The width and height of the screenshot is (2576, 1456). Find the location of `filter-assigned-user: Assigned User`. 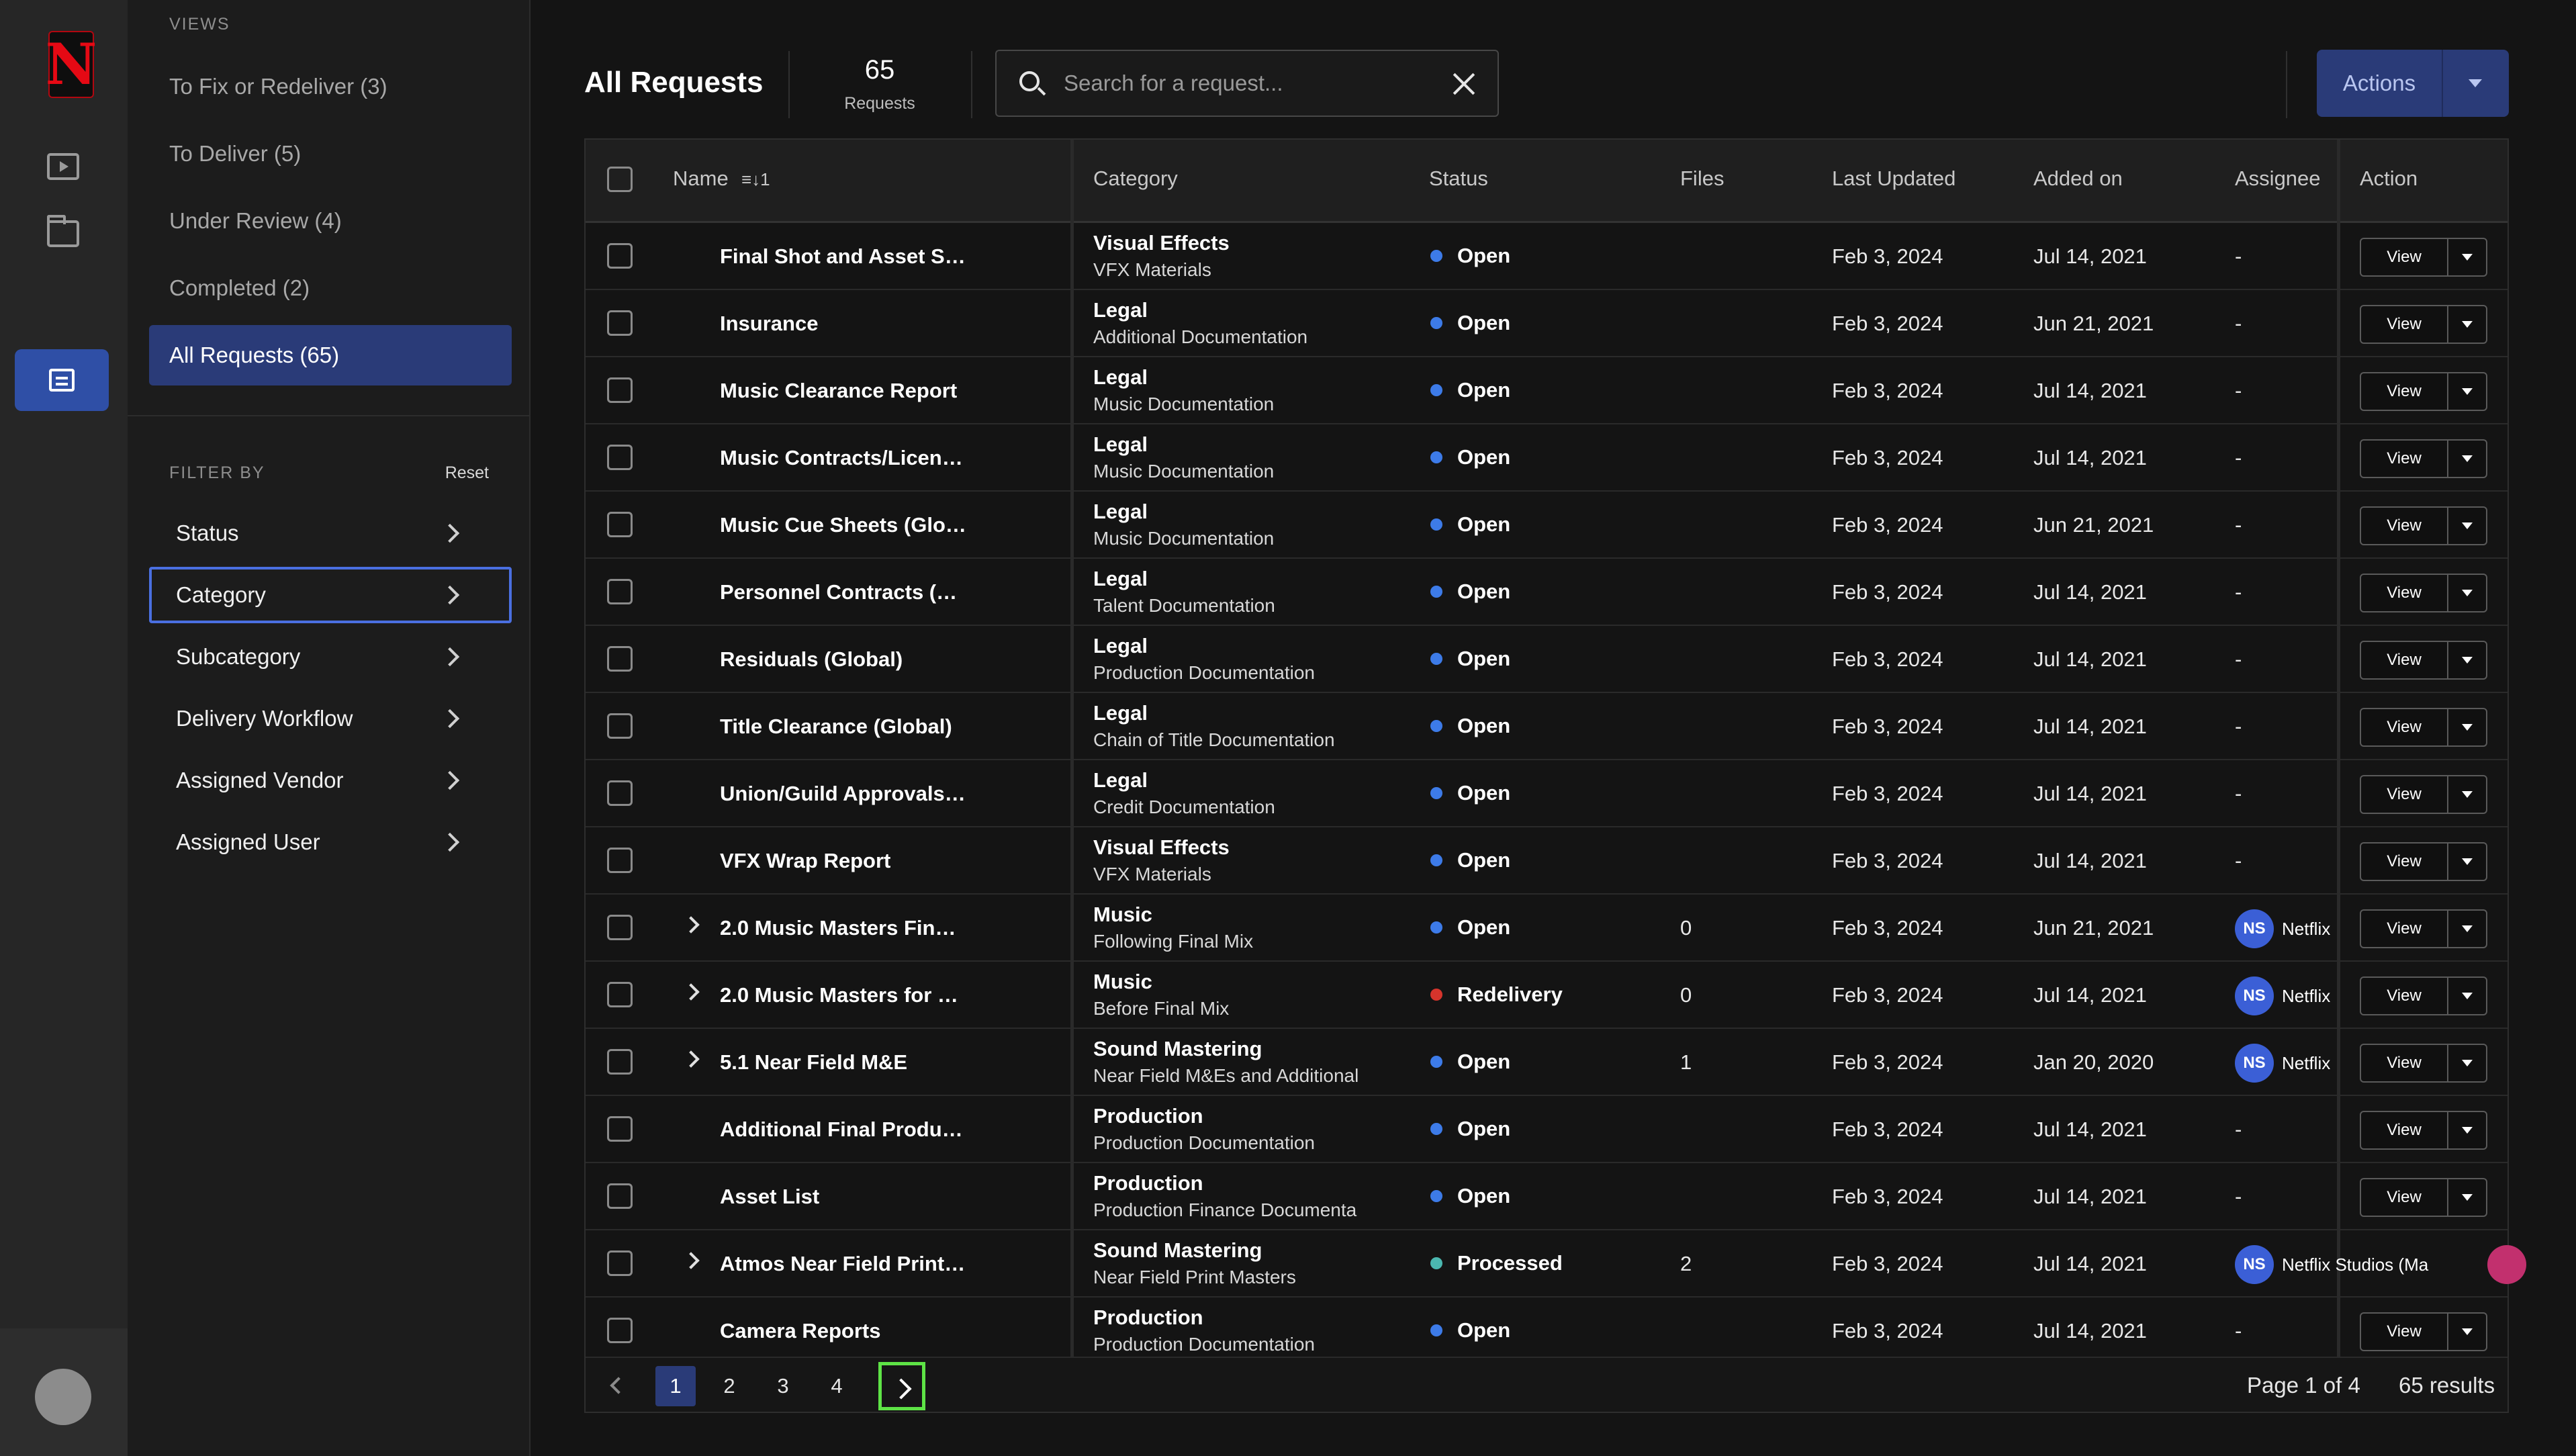

filter-assigned-user: Assigned User is located at coordinates (330, 842).